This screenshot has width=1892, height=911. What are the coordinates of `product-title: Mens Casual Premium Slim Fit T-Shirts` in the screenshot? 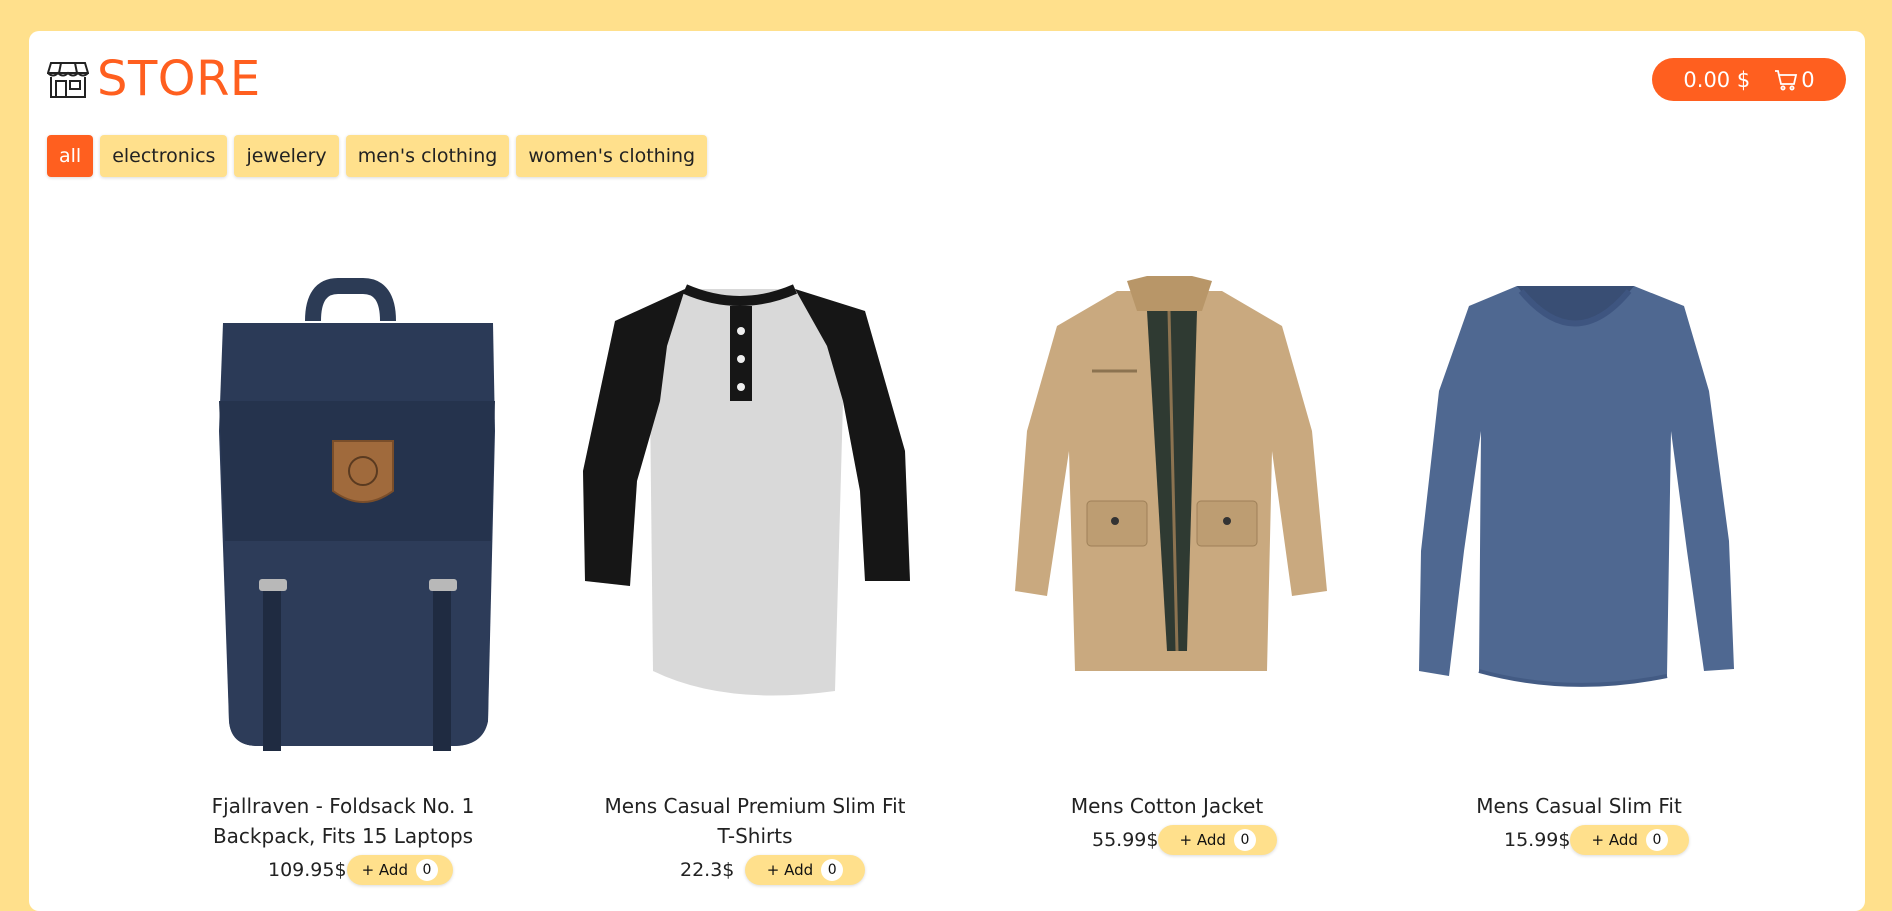 It's located at (755, 821).